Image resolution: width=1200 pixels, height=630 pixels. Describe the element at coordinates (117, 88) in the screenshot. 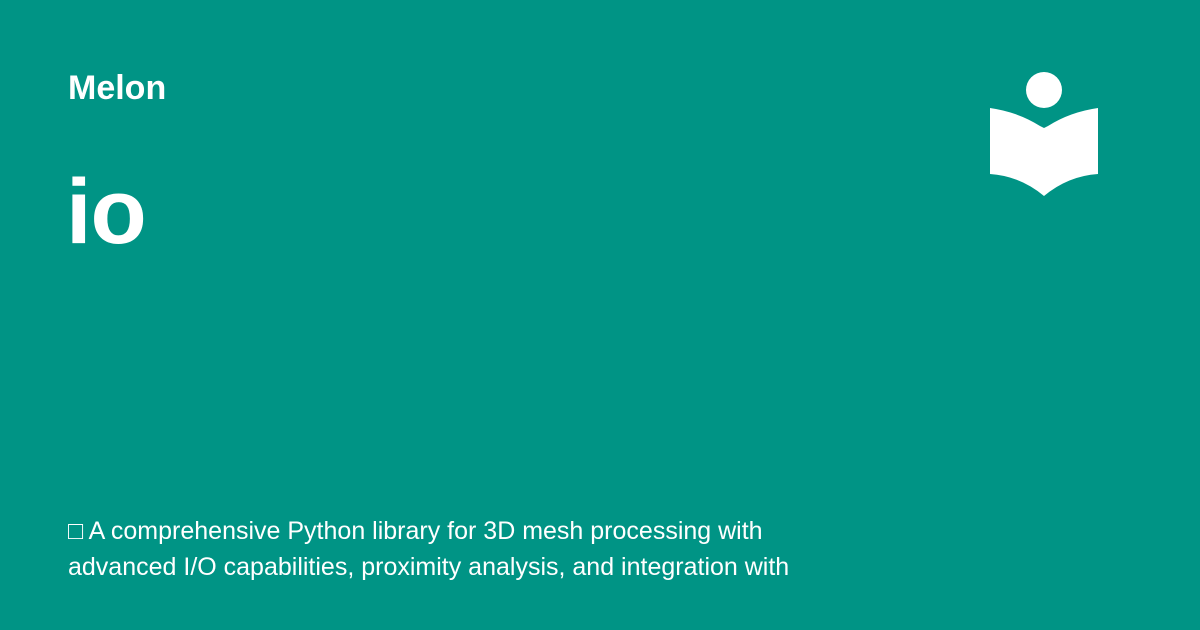

I see `site-name: Melon` at that location.